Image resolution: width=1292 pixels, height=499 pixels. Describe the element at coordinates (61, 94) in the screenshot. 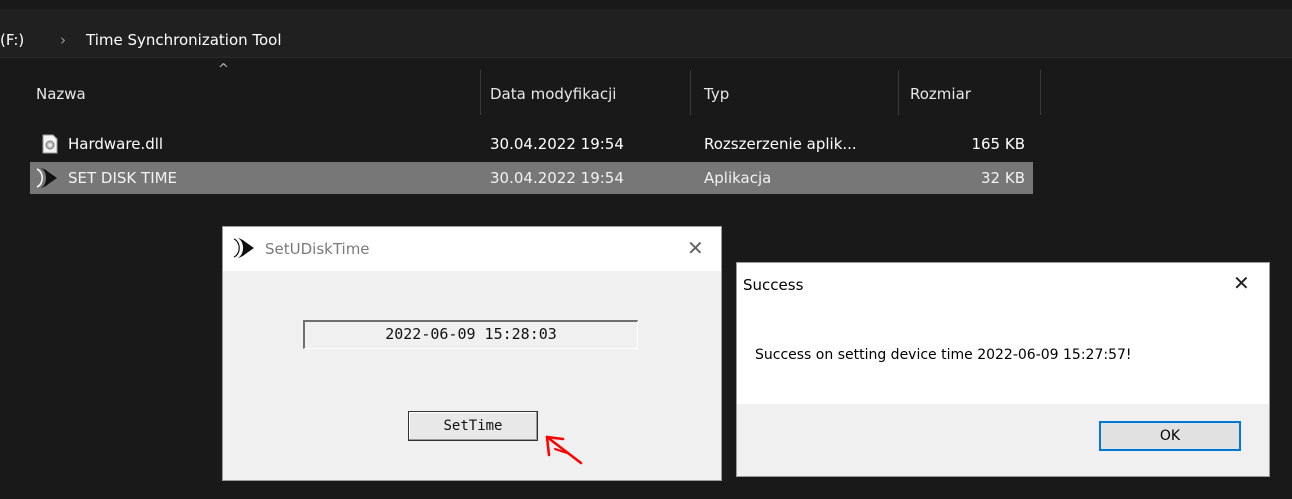

I see `column-name: Nazwa` at that location.